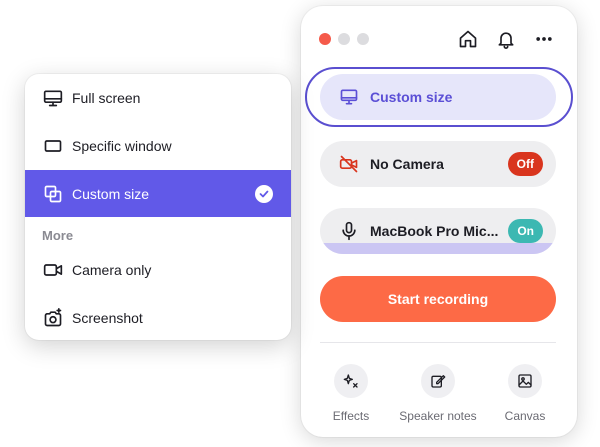  What do you see at coordinates (438, 299) in the screenshot?
I see `start-recording-button: Start recording` at bounding box center [438, 299].